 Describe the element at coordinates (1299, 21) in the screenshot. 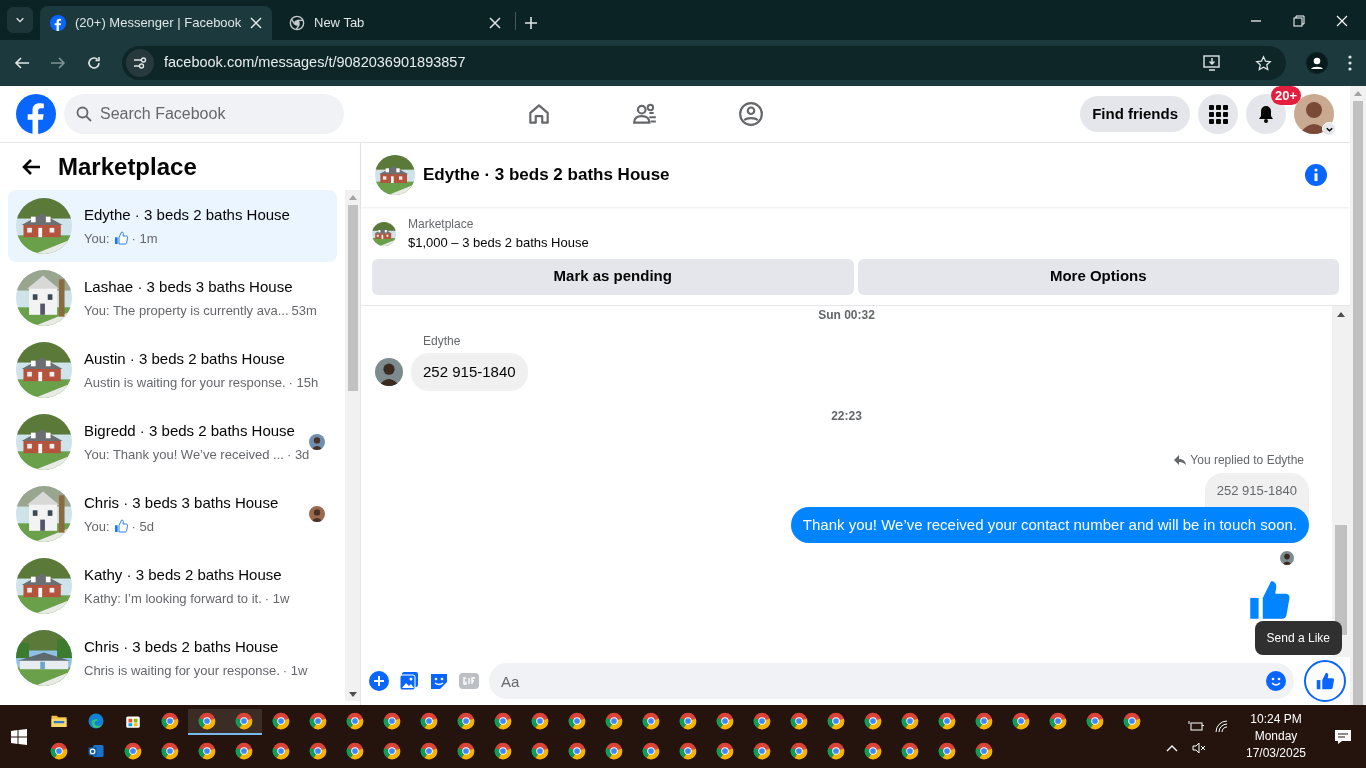

I see `restore-icon` at that location.